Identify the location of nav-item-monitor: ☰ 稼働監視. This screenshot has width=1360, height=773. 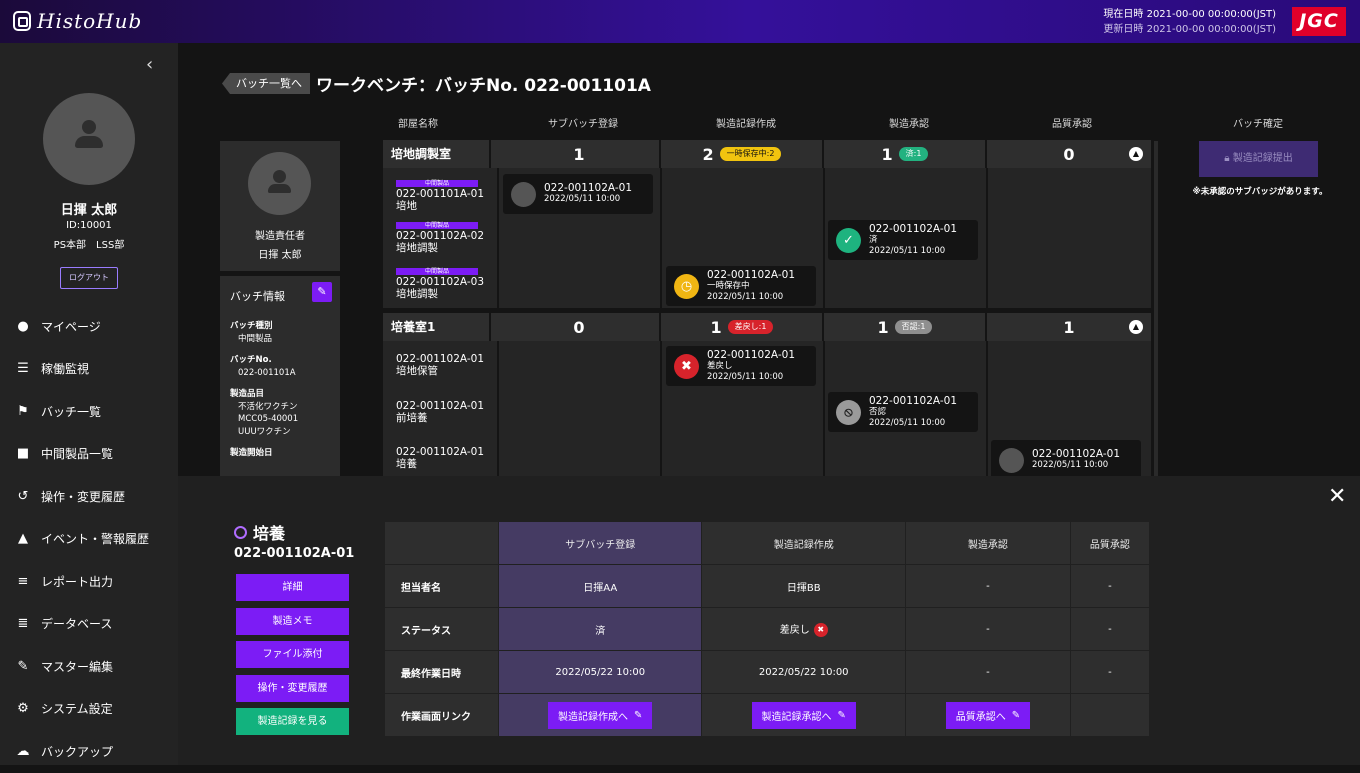
(89, 369).